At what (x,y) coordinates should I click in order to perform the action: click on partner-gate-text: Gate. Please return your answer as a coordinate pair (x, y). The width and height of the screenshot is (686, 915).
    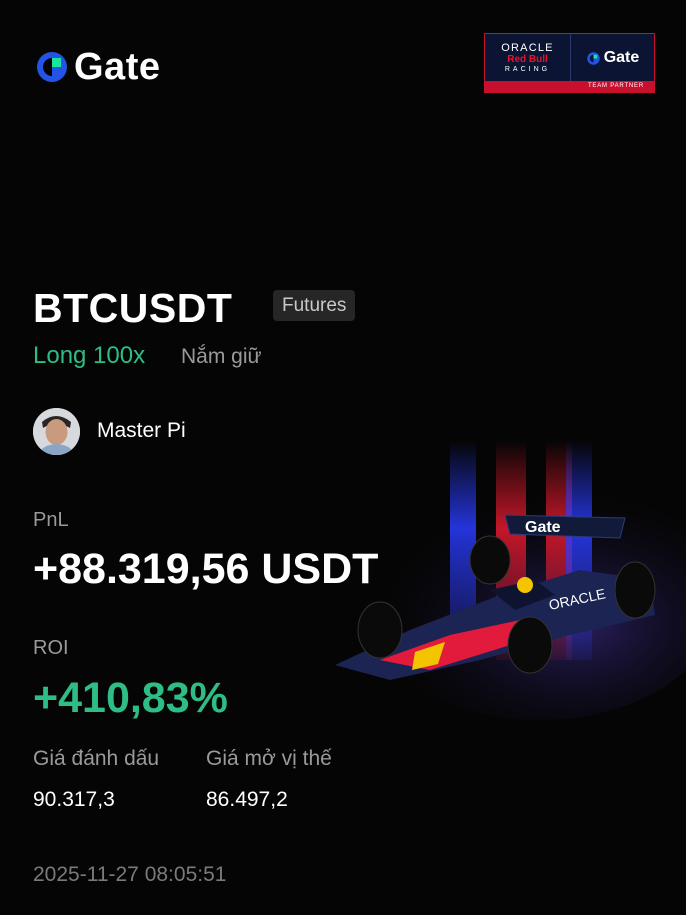
    Looking at the image, I should click on (621, 57).